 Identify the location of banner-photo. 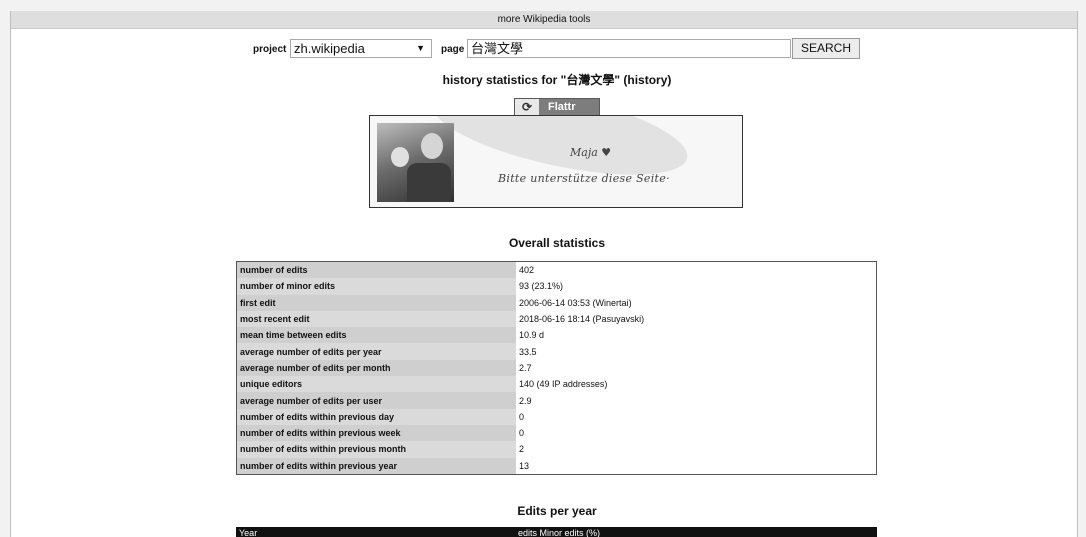
(415, 162).